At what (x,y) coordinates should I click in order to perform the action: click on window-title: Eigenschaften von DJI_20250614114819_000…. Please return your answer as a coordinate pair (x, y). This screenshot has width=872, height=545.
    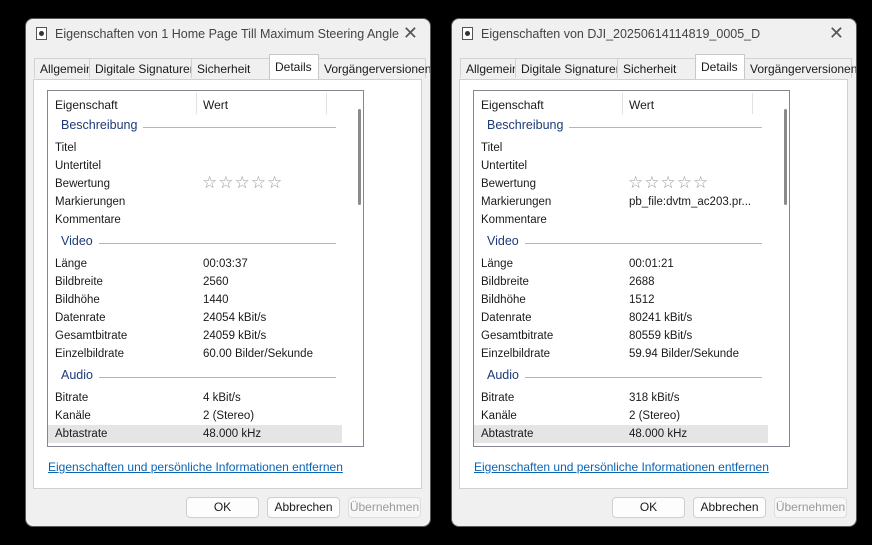
    Looking at the image, I should click on (621, 34).